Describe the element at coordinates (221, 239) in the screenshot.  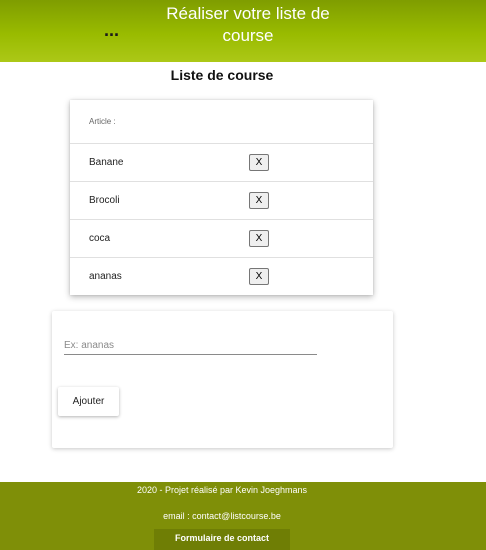
I see `list-item: coca X` at that location.